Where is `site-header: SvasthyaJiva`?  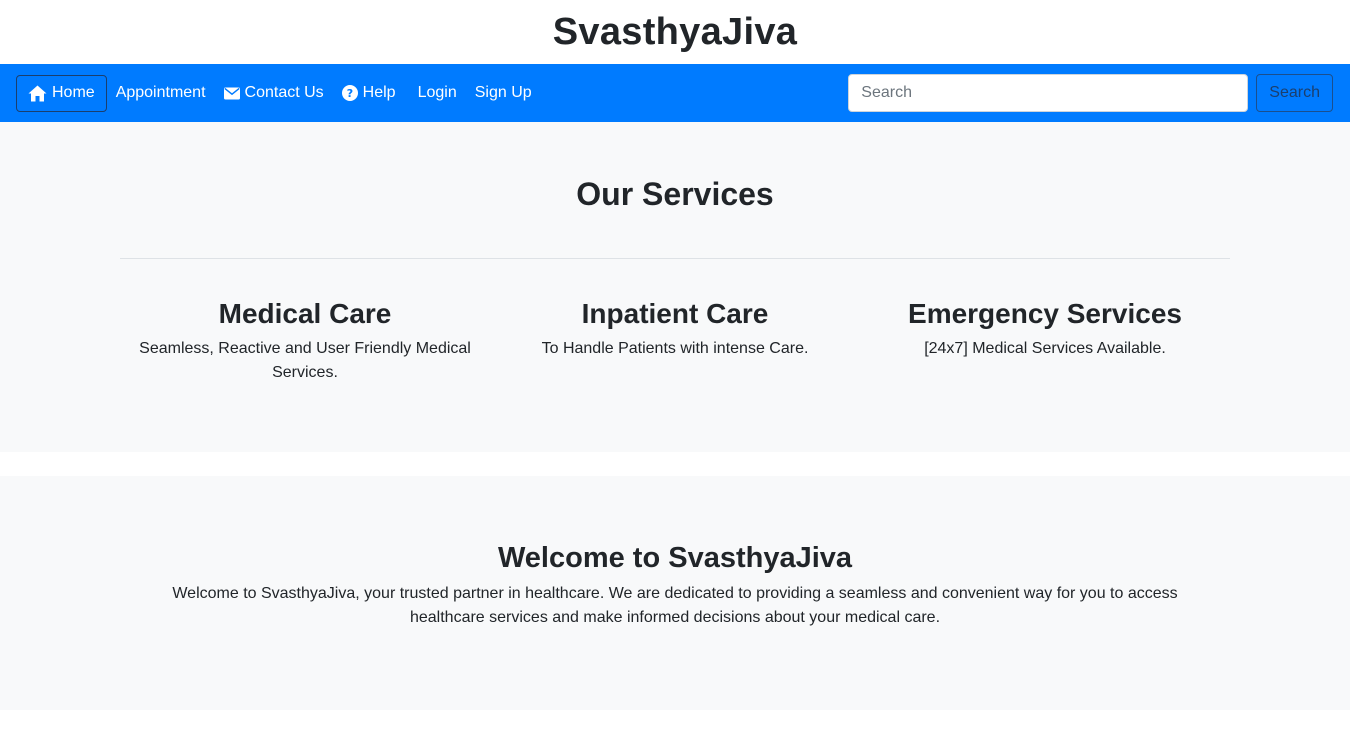
site-header: SvasthyaJiva is located at coordinates (675, 32).